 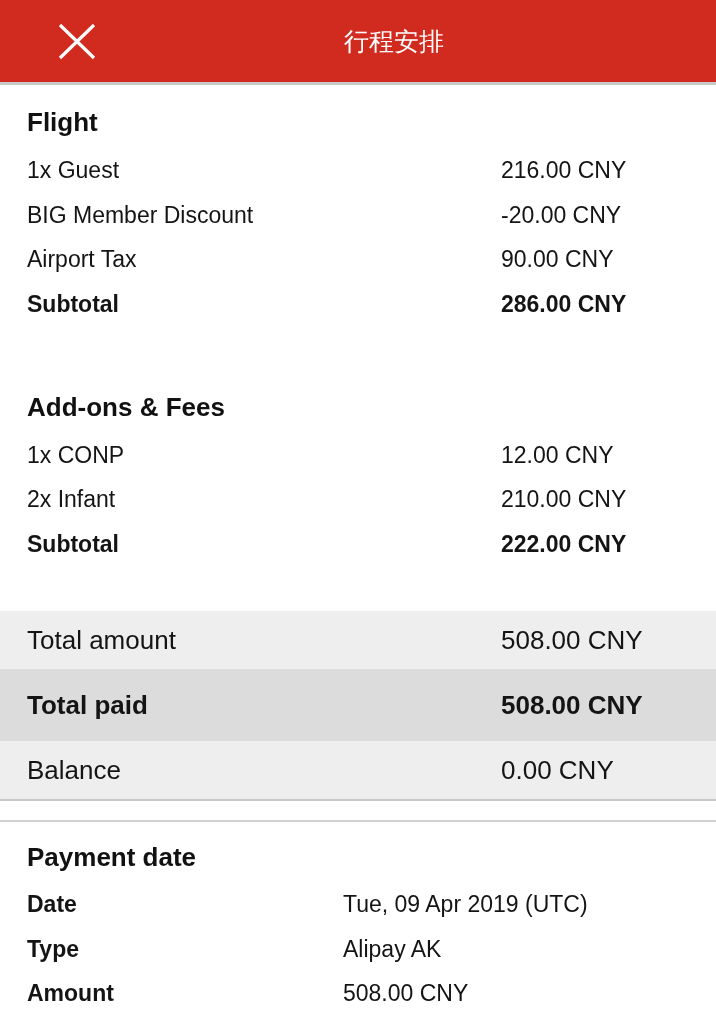 What do you see at coordinates (87, 705) in the screenshot?
I see `total-label: Total paid` at bounding box center [87, 705].